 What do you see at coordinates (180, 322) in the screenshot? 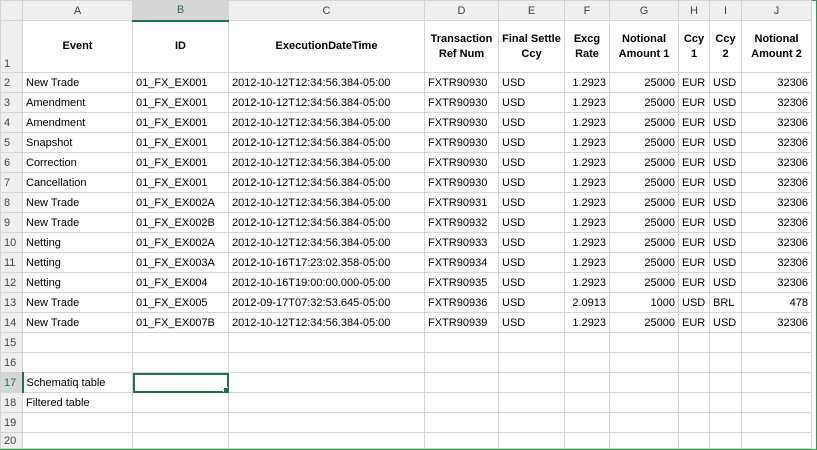
I see `cell-id: 01_FX_EX007B` at bounding box center [180, 322].